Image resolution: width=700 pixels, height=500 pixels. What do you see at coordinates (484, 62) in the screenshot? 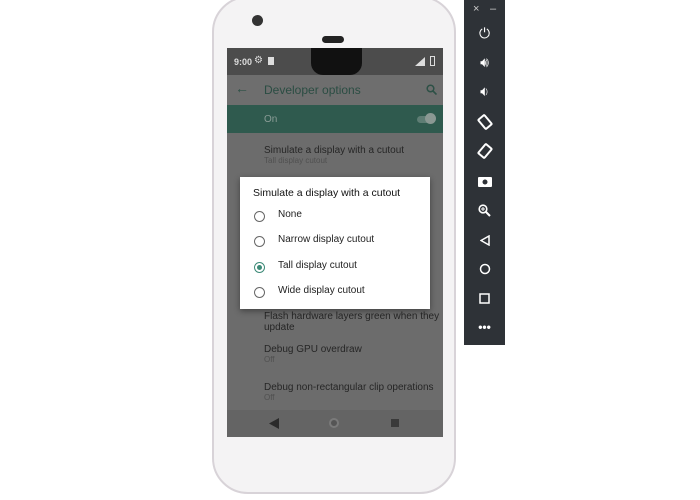
I see `volume-up-icon: 🔊︎` at bounding box center [484, 62].